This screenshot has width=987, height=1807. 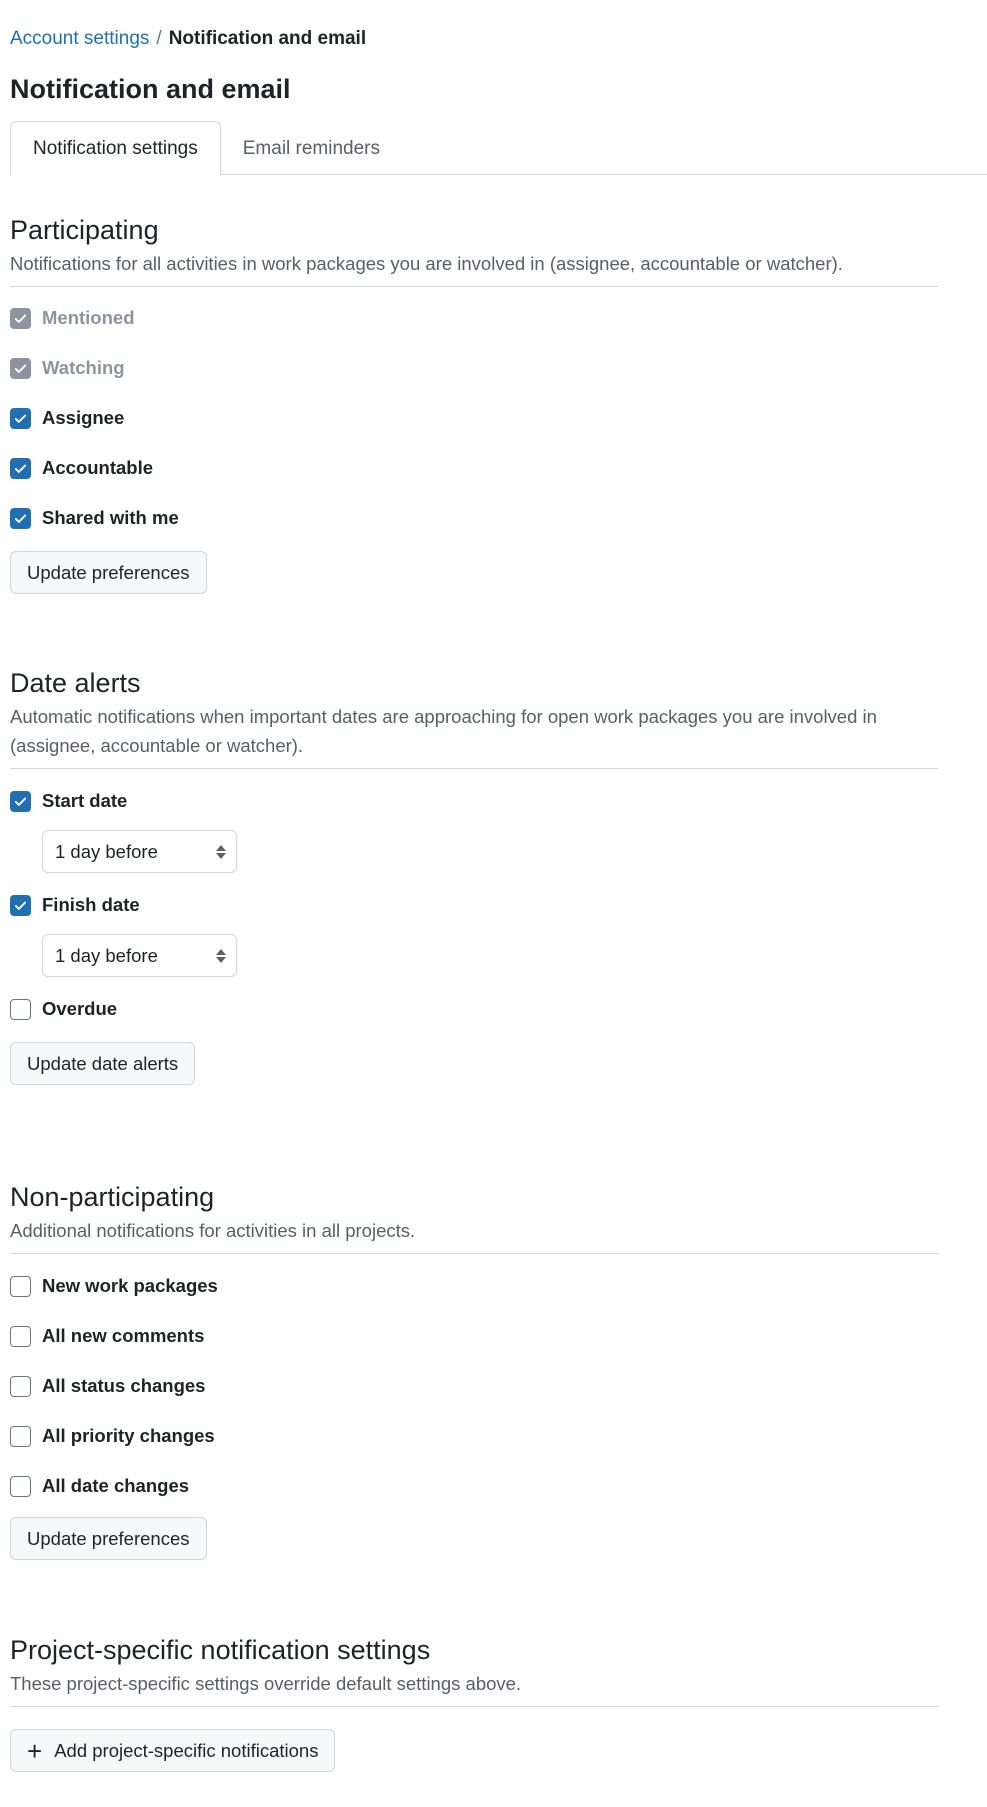 I want to click on checkbox-row-overdue: Overdue, so click(x=474, y=1009).